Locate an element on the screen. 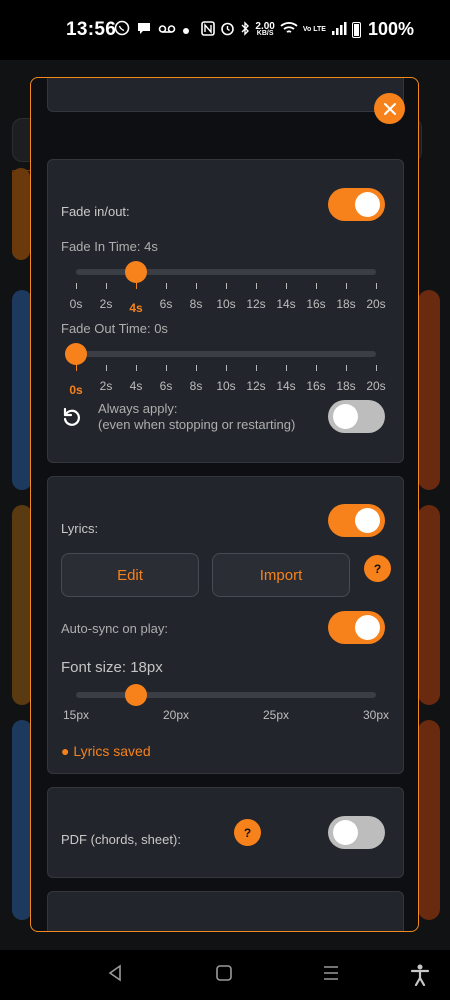 This screenshot has width=450, height=1000. lyrics-saved-status: ● Lyrics saved is located at coordinates (106, 751).